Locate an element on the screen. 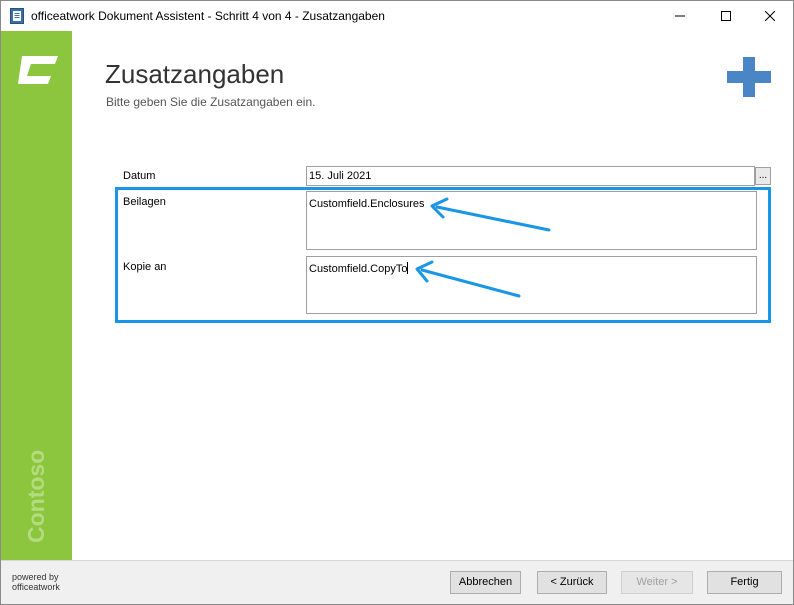 The width and height of the screenshot is (794, 605). copy-to-field: Customfield.CopyTo is located at coordinates (531, 285).